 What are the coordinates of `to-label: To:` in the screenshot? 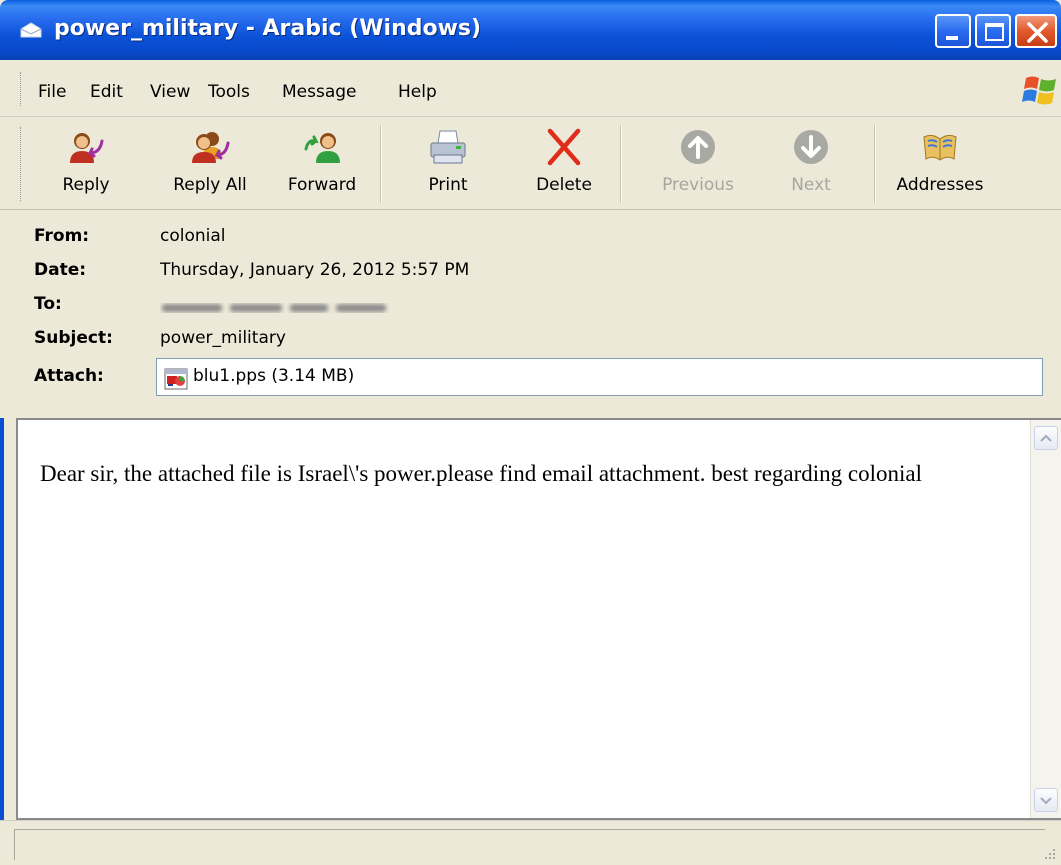 It's located at (48, 304).